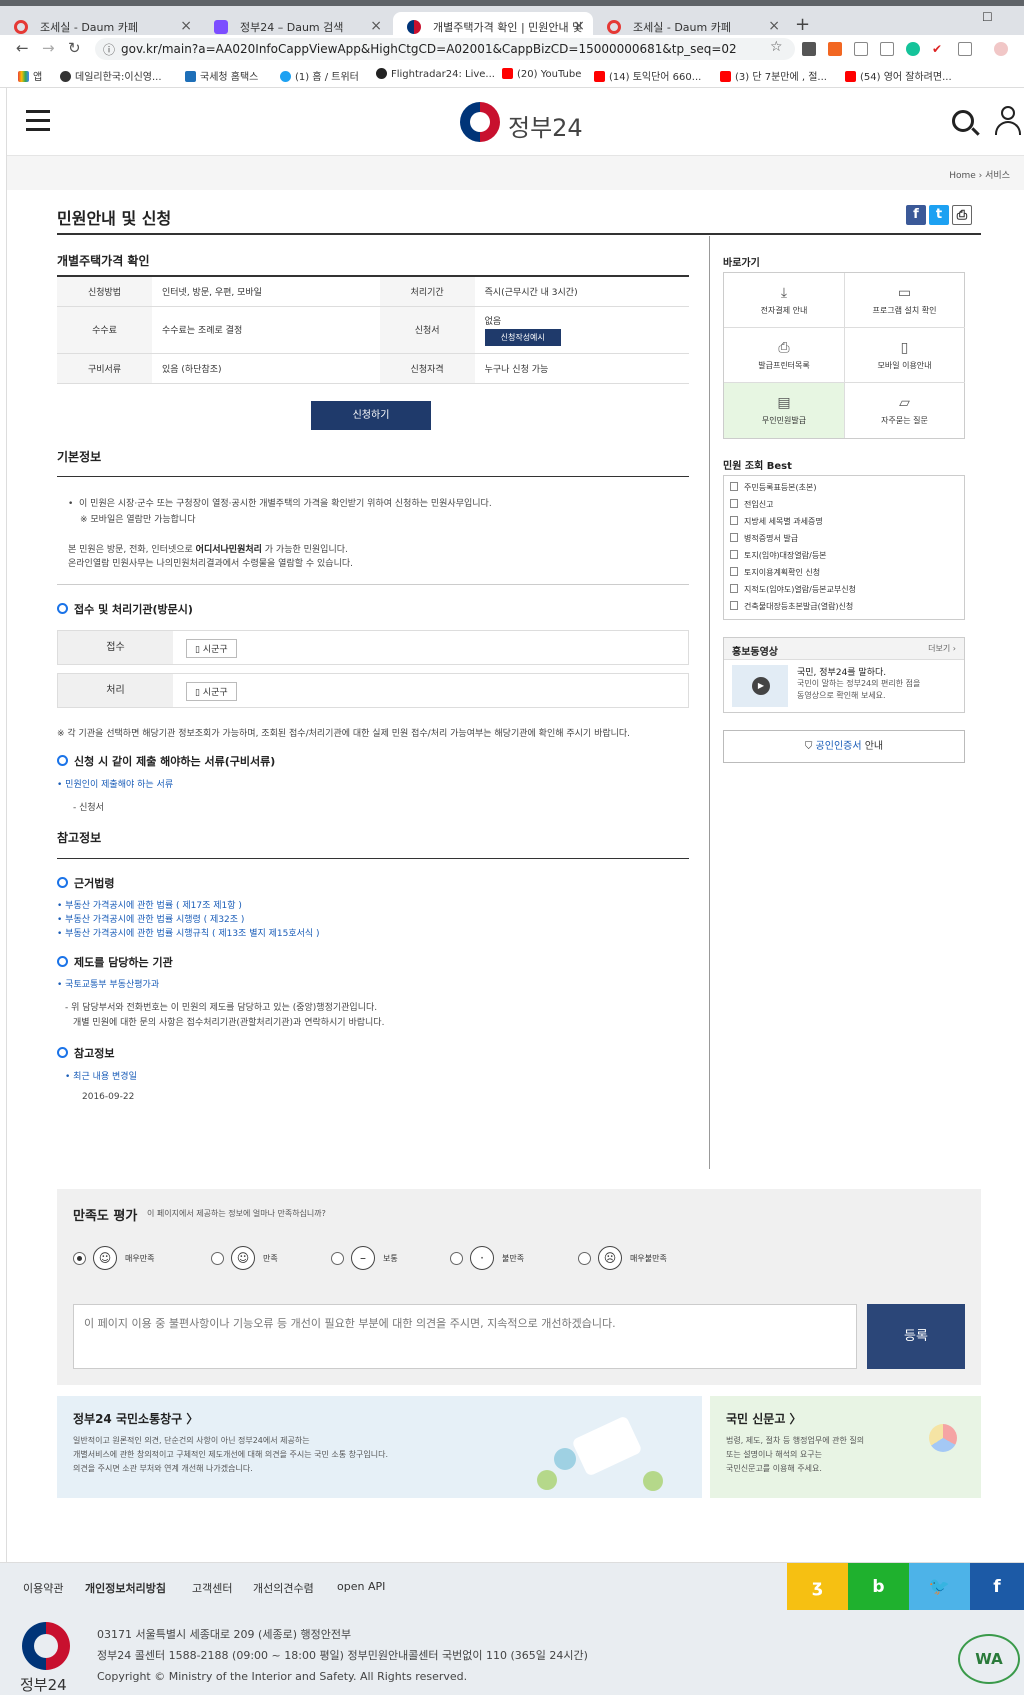 Image resolution: width=1024 pixels, height=1695 pixels. Describe the element at coordinates (847, 592) in the screenshot. I see `best-item: 지적도(임야도)열람/등본교부신청` at that location.